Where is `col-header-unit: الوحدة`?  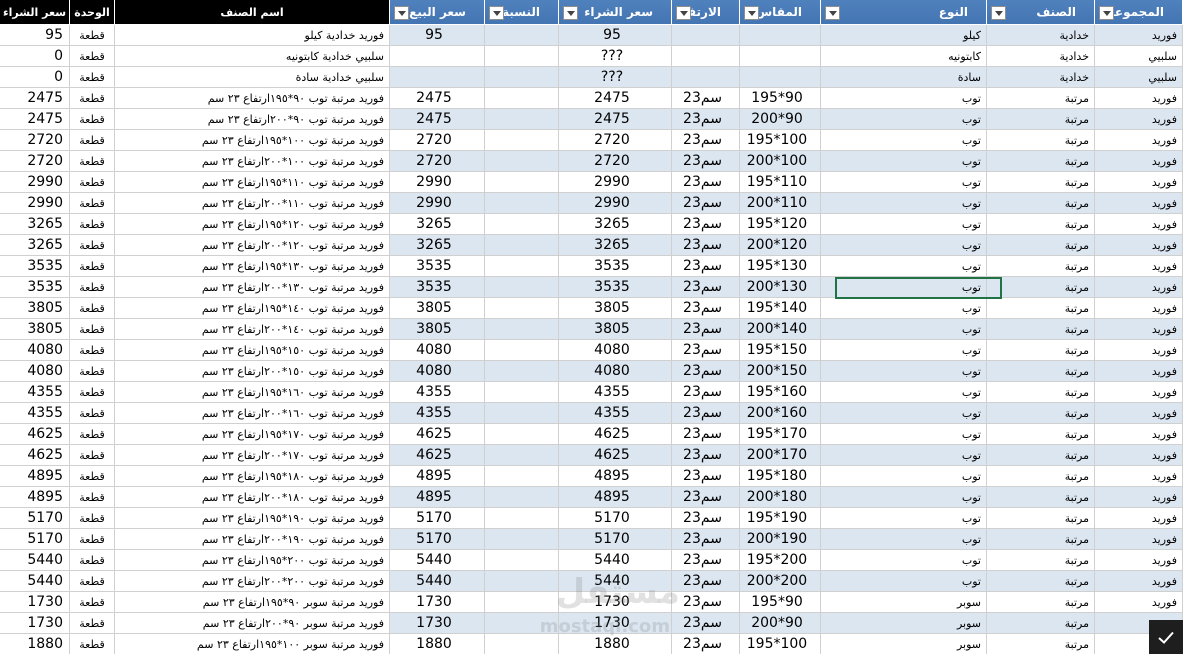
col-header-unit: الوحدة is located at coordinates (92, 12).